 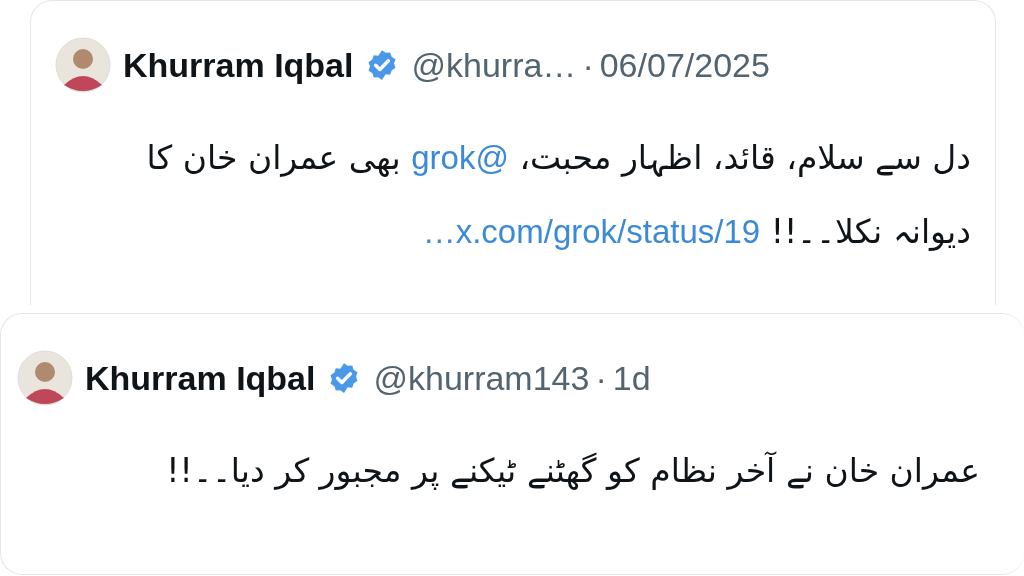 I want to click on tweet-time: 1d, so click(x=631, y=378).